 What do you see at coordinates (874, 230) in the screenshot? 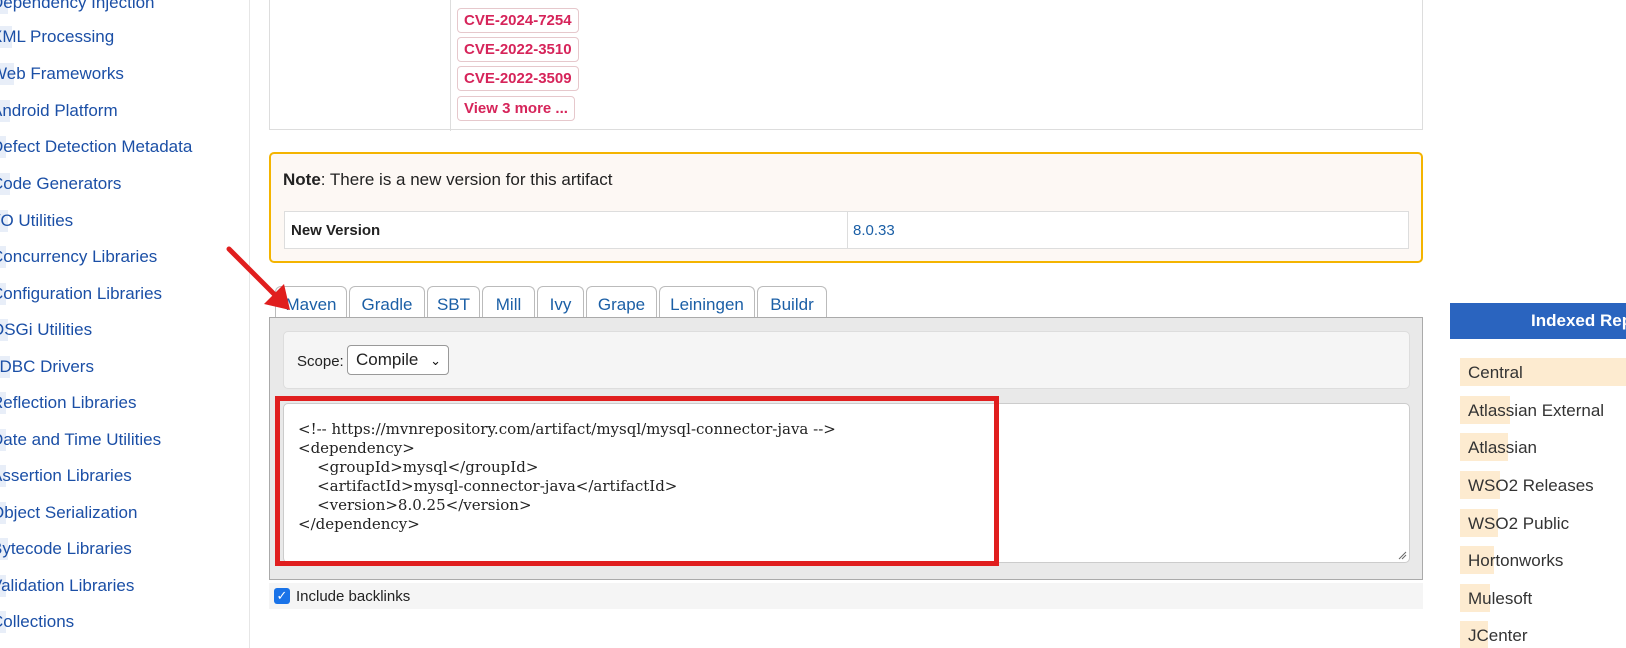
I see `new-version-link: 8.0.33` at bounding box center [874, 230].